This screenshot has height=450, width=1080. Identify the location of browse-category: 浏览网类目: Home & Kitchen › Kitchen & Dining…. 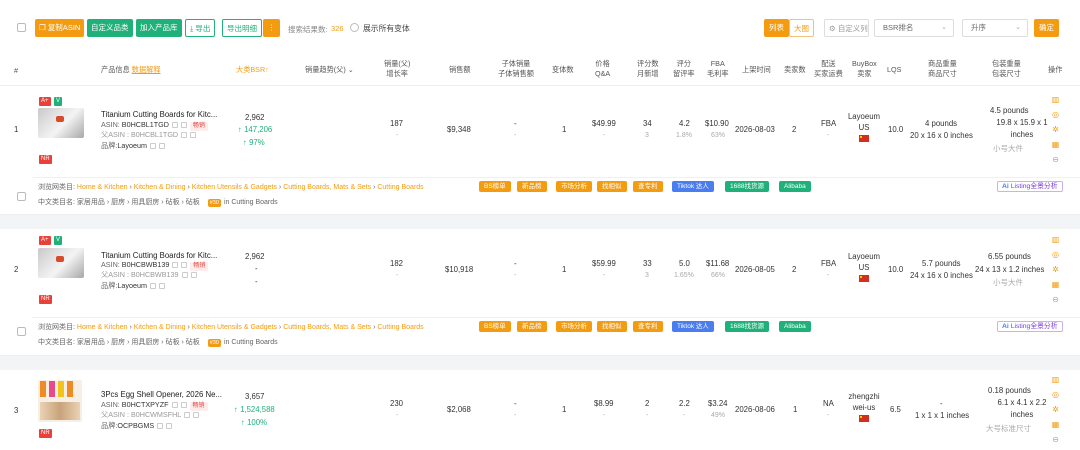
(231, 187).